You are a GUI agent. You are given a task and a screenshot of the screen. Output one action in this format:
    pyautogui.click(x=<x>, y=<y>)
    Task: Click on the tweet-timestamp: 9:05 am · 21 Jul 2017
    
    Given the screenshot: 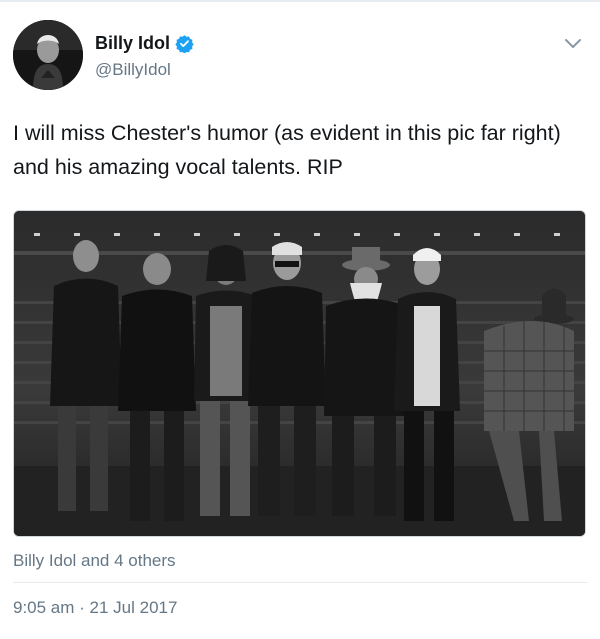 What is the action you would take?
    pyautogui.click(x=95, y=608)
    